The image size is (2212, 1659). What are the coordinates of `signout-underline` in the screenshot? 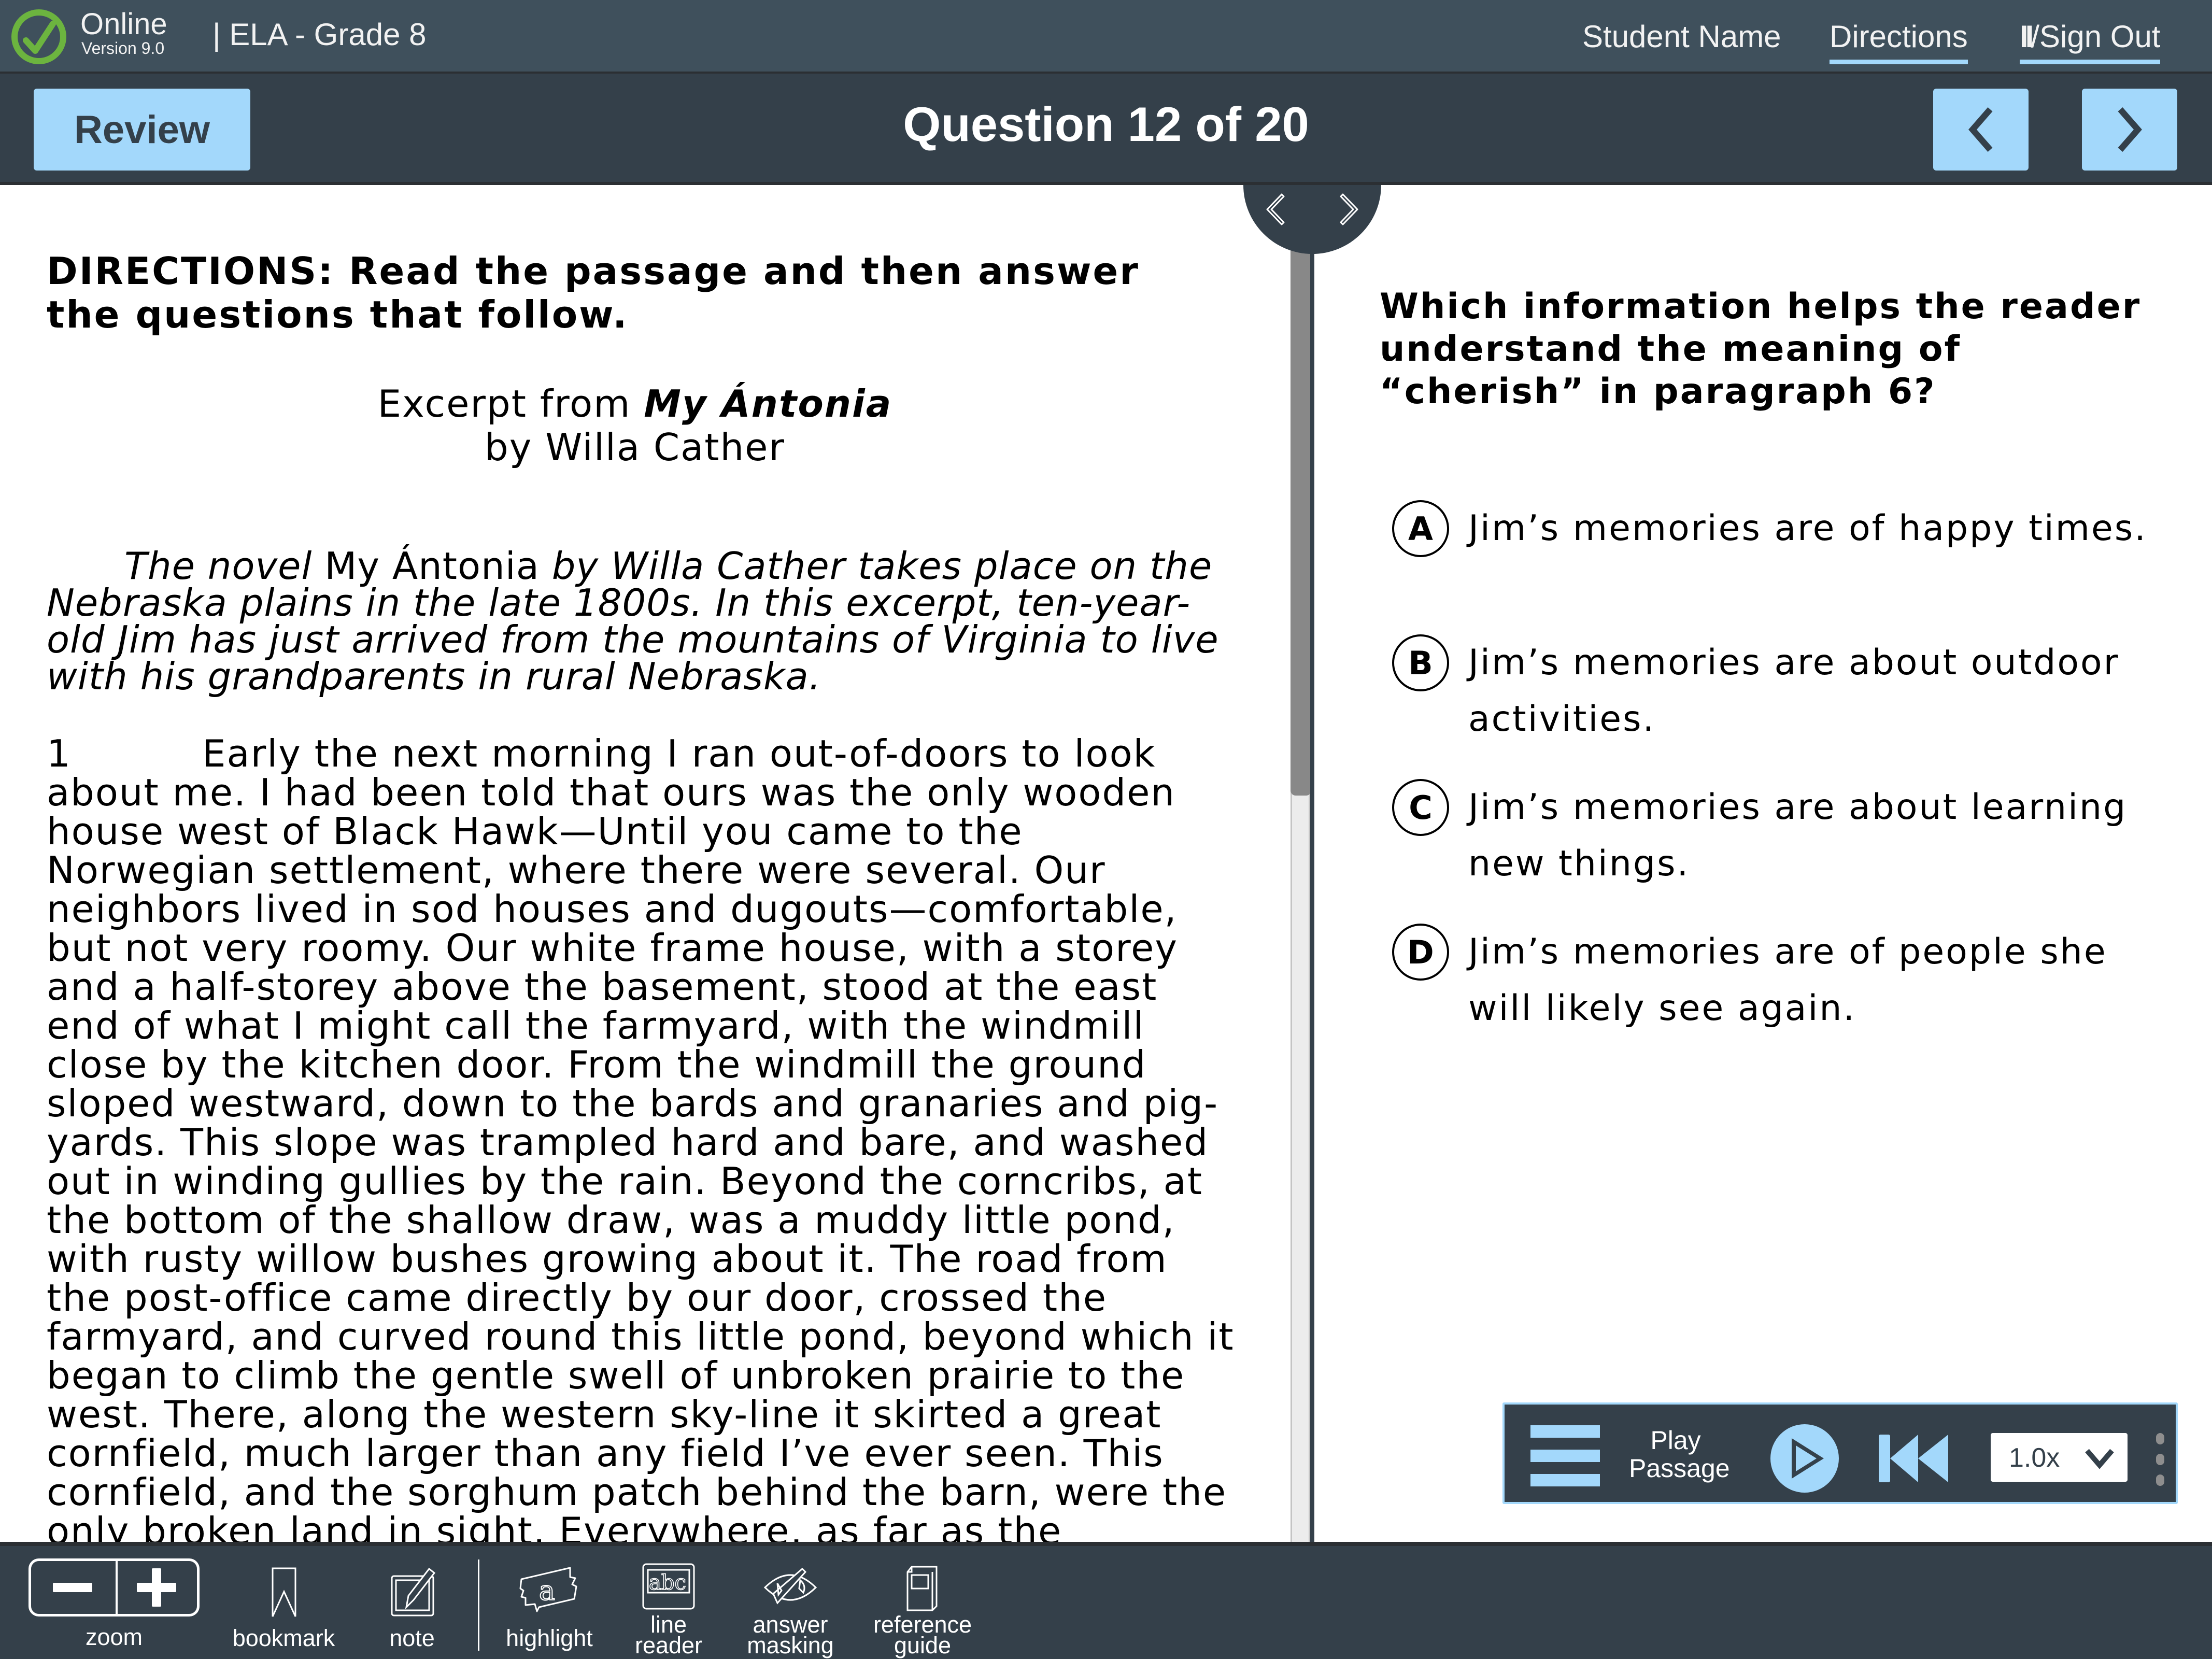 It's located at (2090, 62).